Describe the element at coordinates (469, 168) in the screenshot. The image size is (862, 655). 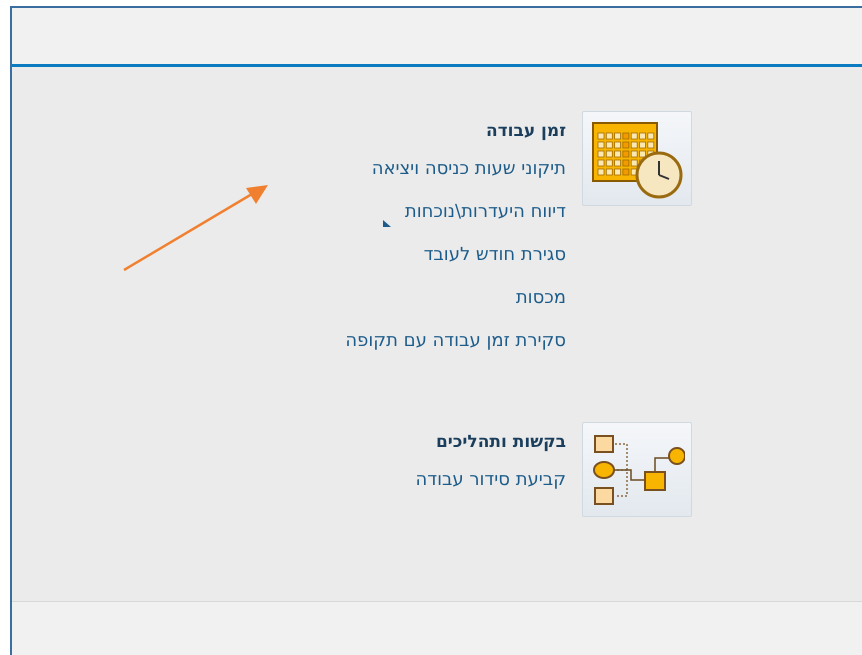
I see `menu-link: תיקוני שעות כניסה ויציאה` at that location.